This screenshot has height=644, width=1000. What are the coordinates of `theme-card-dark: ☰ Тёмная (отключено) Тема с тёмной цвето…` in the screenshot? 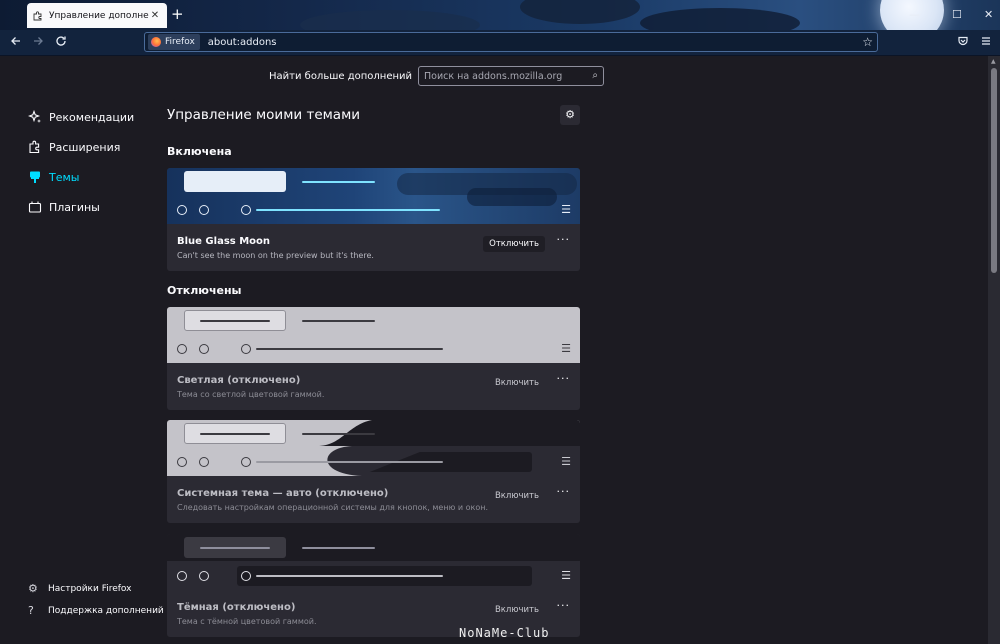 It's located at (373, 585).